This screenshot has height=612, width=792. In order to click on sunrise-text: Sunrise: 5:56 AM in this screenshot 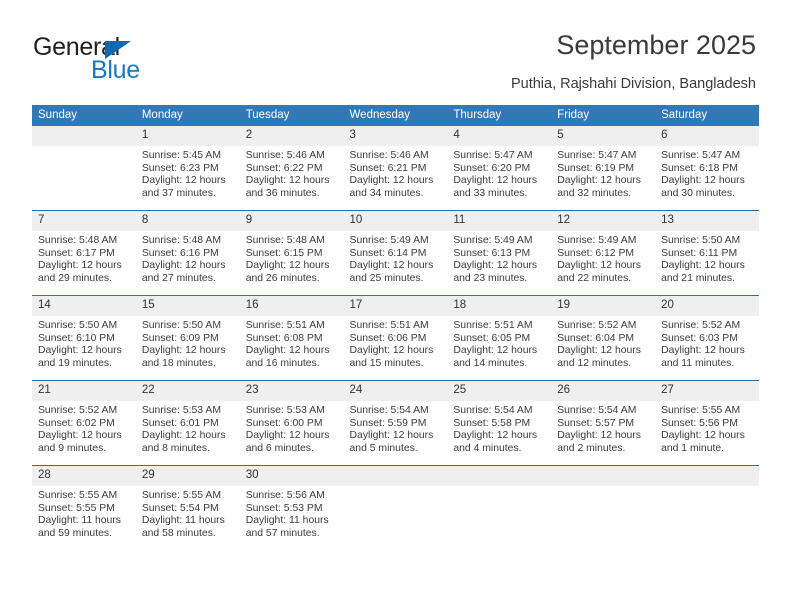, I will do `click(285, 495)`.